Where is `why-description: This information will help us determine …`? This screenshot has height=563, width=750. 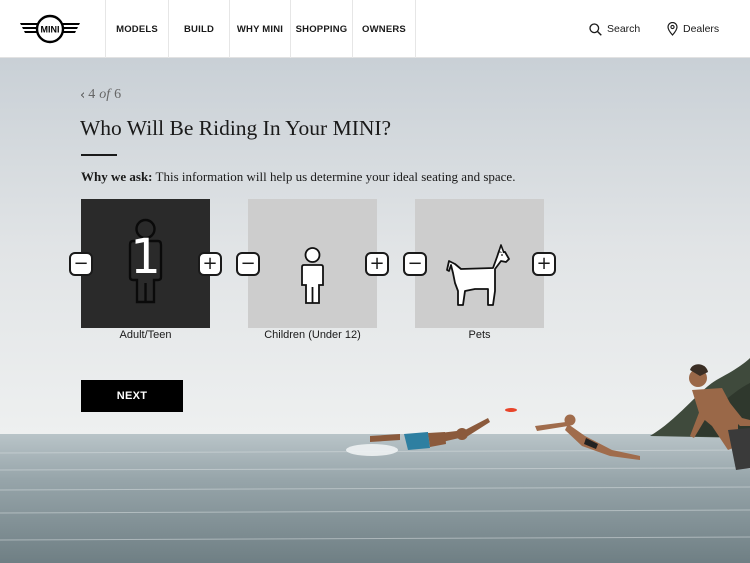 why-description: This information will help us determine … is located at coordinates (335, 176).